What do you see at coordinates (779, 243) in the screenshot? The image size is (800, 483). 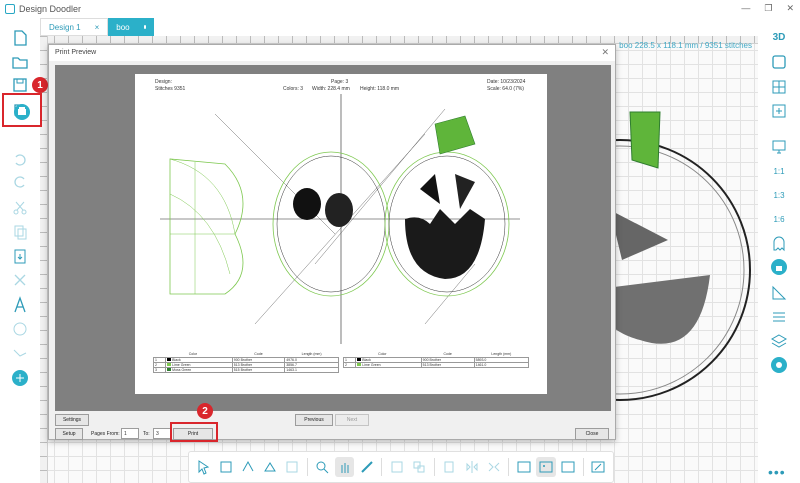 I see `ghost-button` at bounding box center [779, 243].